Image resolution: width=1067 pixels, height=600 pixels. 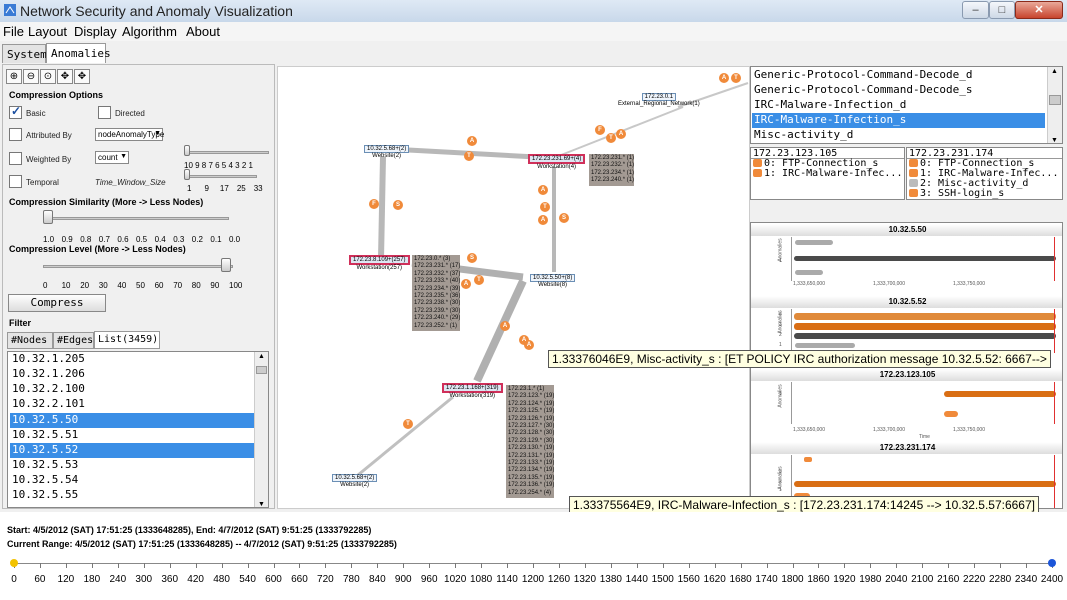 I want to click on level-slider-thumb, so click(x=226, y=265).